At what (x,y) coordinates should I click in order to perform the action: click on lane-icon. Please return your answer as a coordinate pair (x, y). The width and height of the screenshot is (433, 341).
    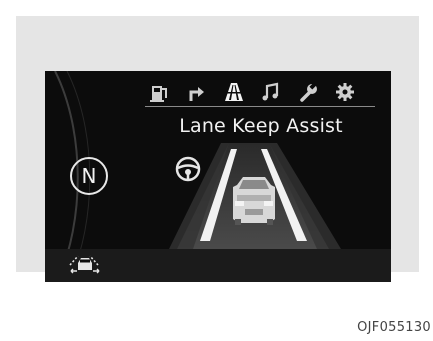
    Looking at the image, I should click on (234, 92).